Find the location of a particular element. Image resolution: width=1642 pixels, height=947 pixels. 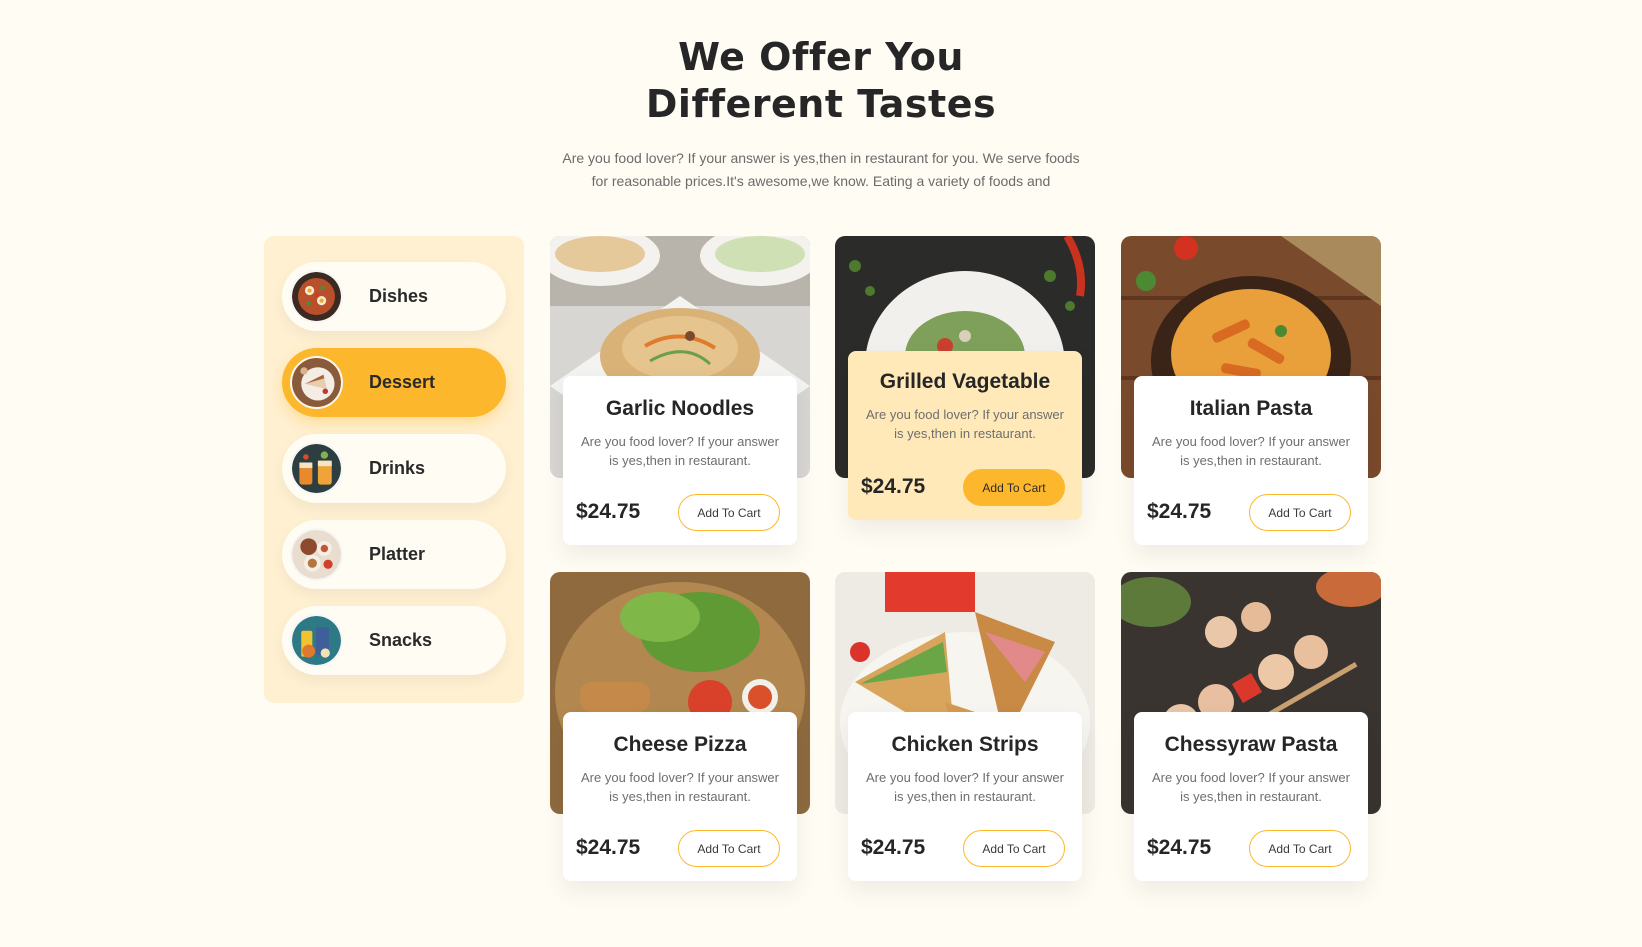

category-dessert: Dessert is located at coordinates (394, 382).